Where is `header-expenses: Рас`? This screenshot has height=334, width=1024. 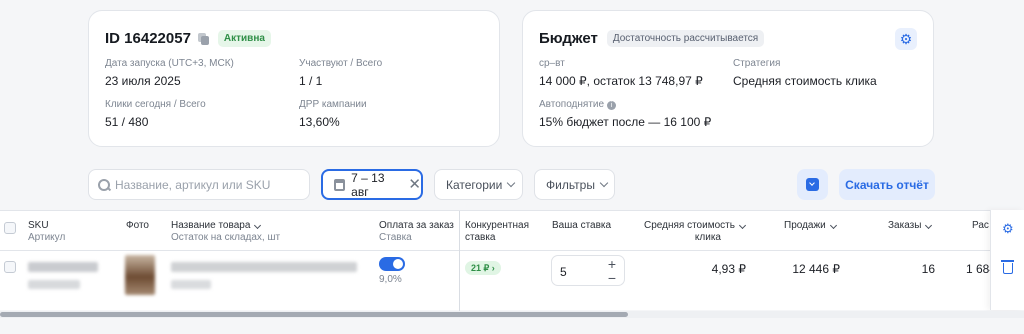
header-expenses: Рас is located at coordinates (980, 226).